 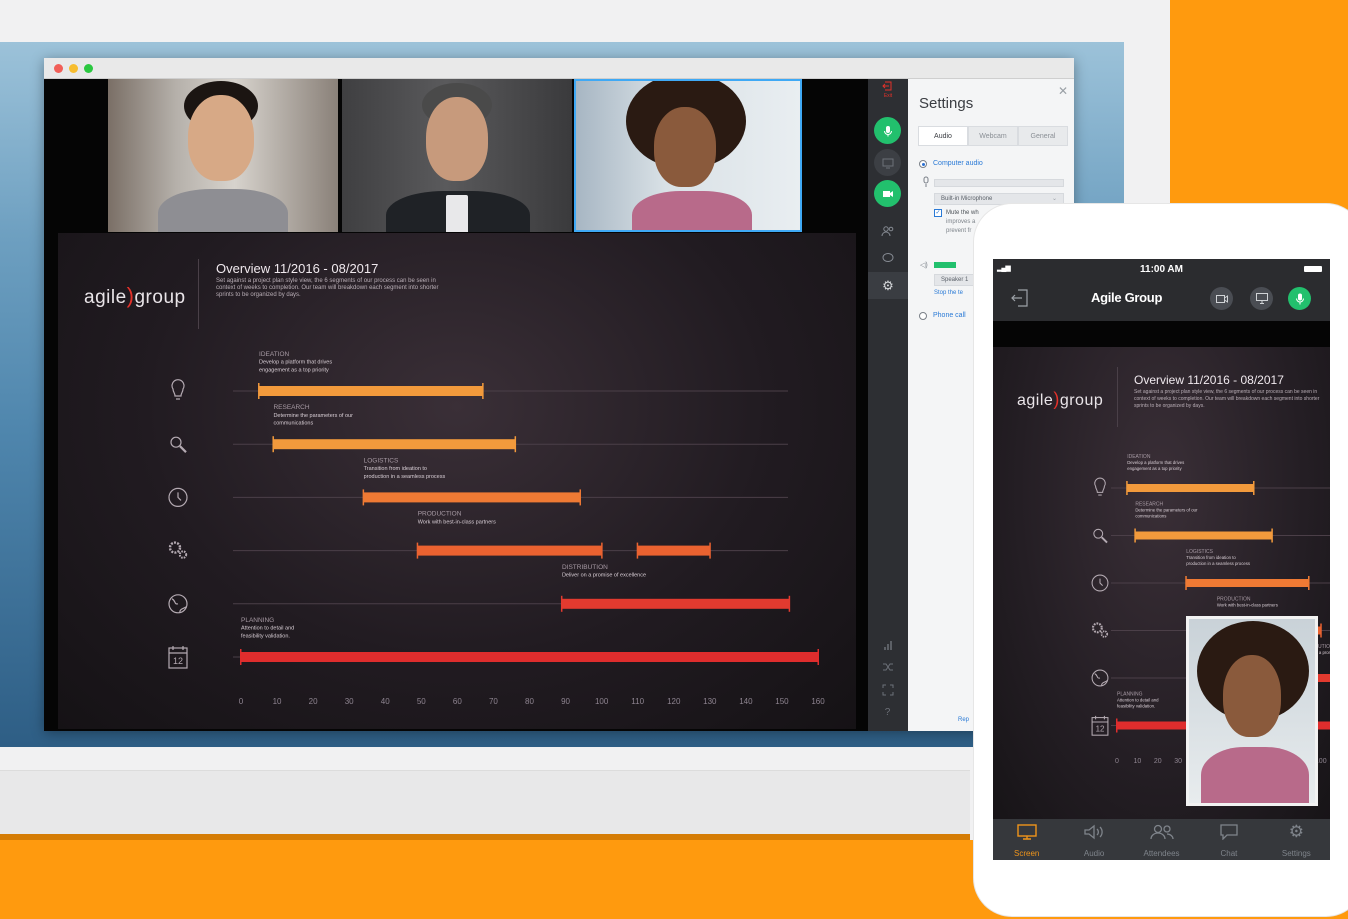 I want to click on phase-description: Determine the parameters of our, so click(x=1166, y=510).